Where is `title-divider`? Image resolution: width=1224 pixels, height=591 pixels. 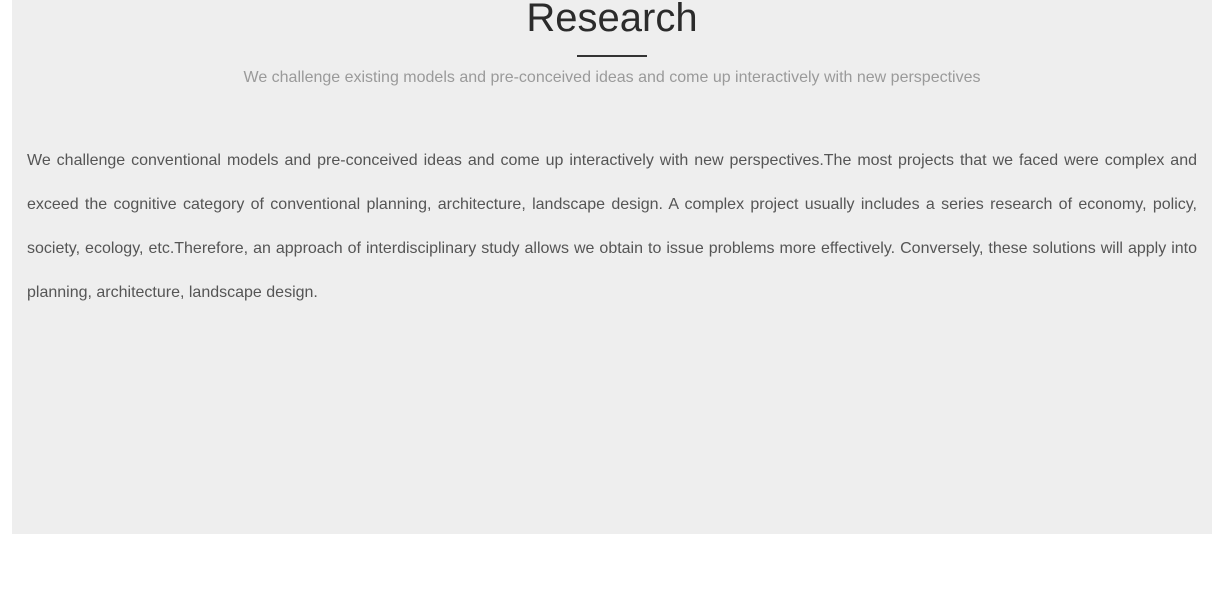 title-divider is located at coordinates (612, 56).